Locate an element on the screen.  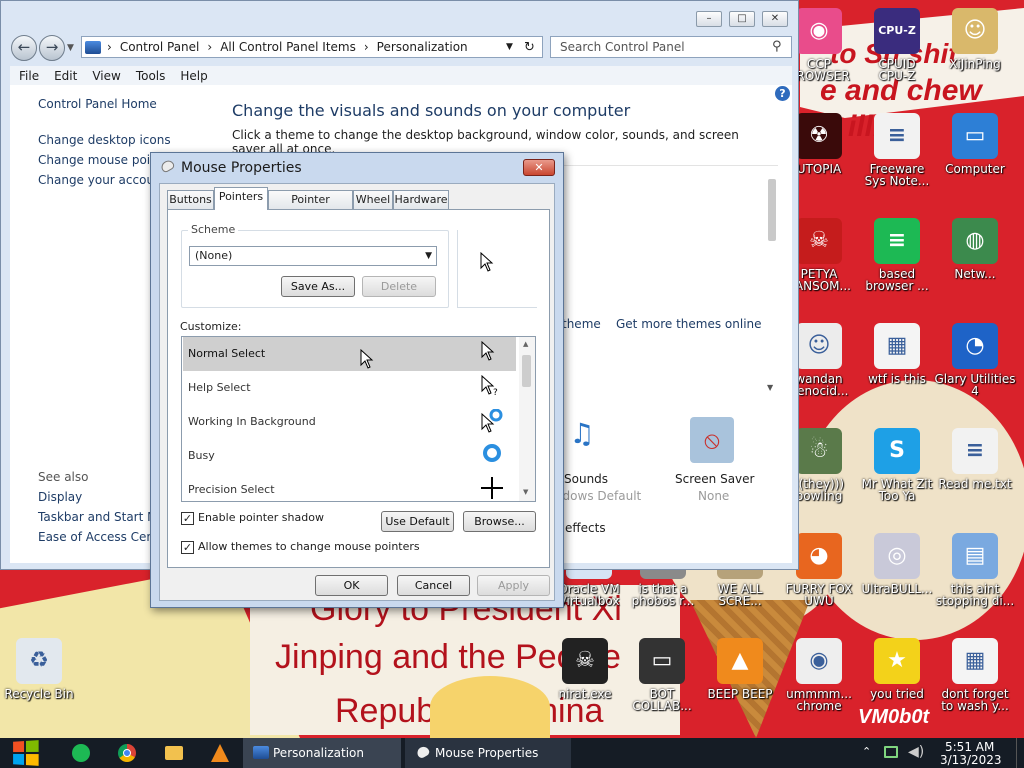
sounds-label: Sounds is located at coordinates (586, 479).